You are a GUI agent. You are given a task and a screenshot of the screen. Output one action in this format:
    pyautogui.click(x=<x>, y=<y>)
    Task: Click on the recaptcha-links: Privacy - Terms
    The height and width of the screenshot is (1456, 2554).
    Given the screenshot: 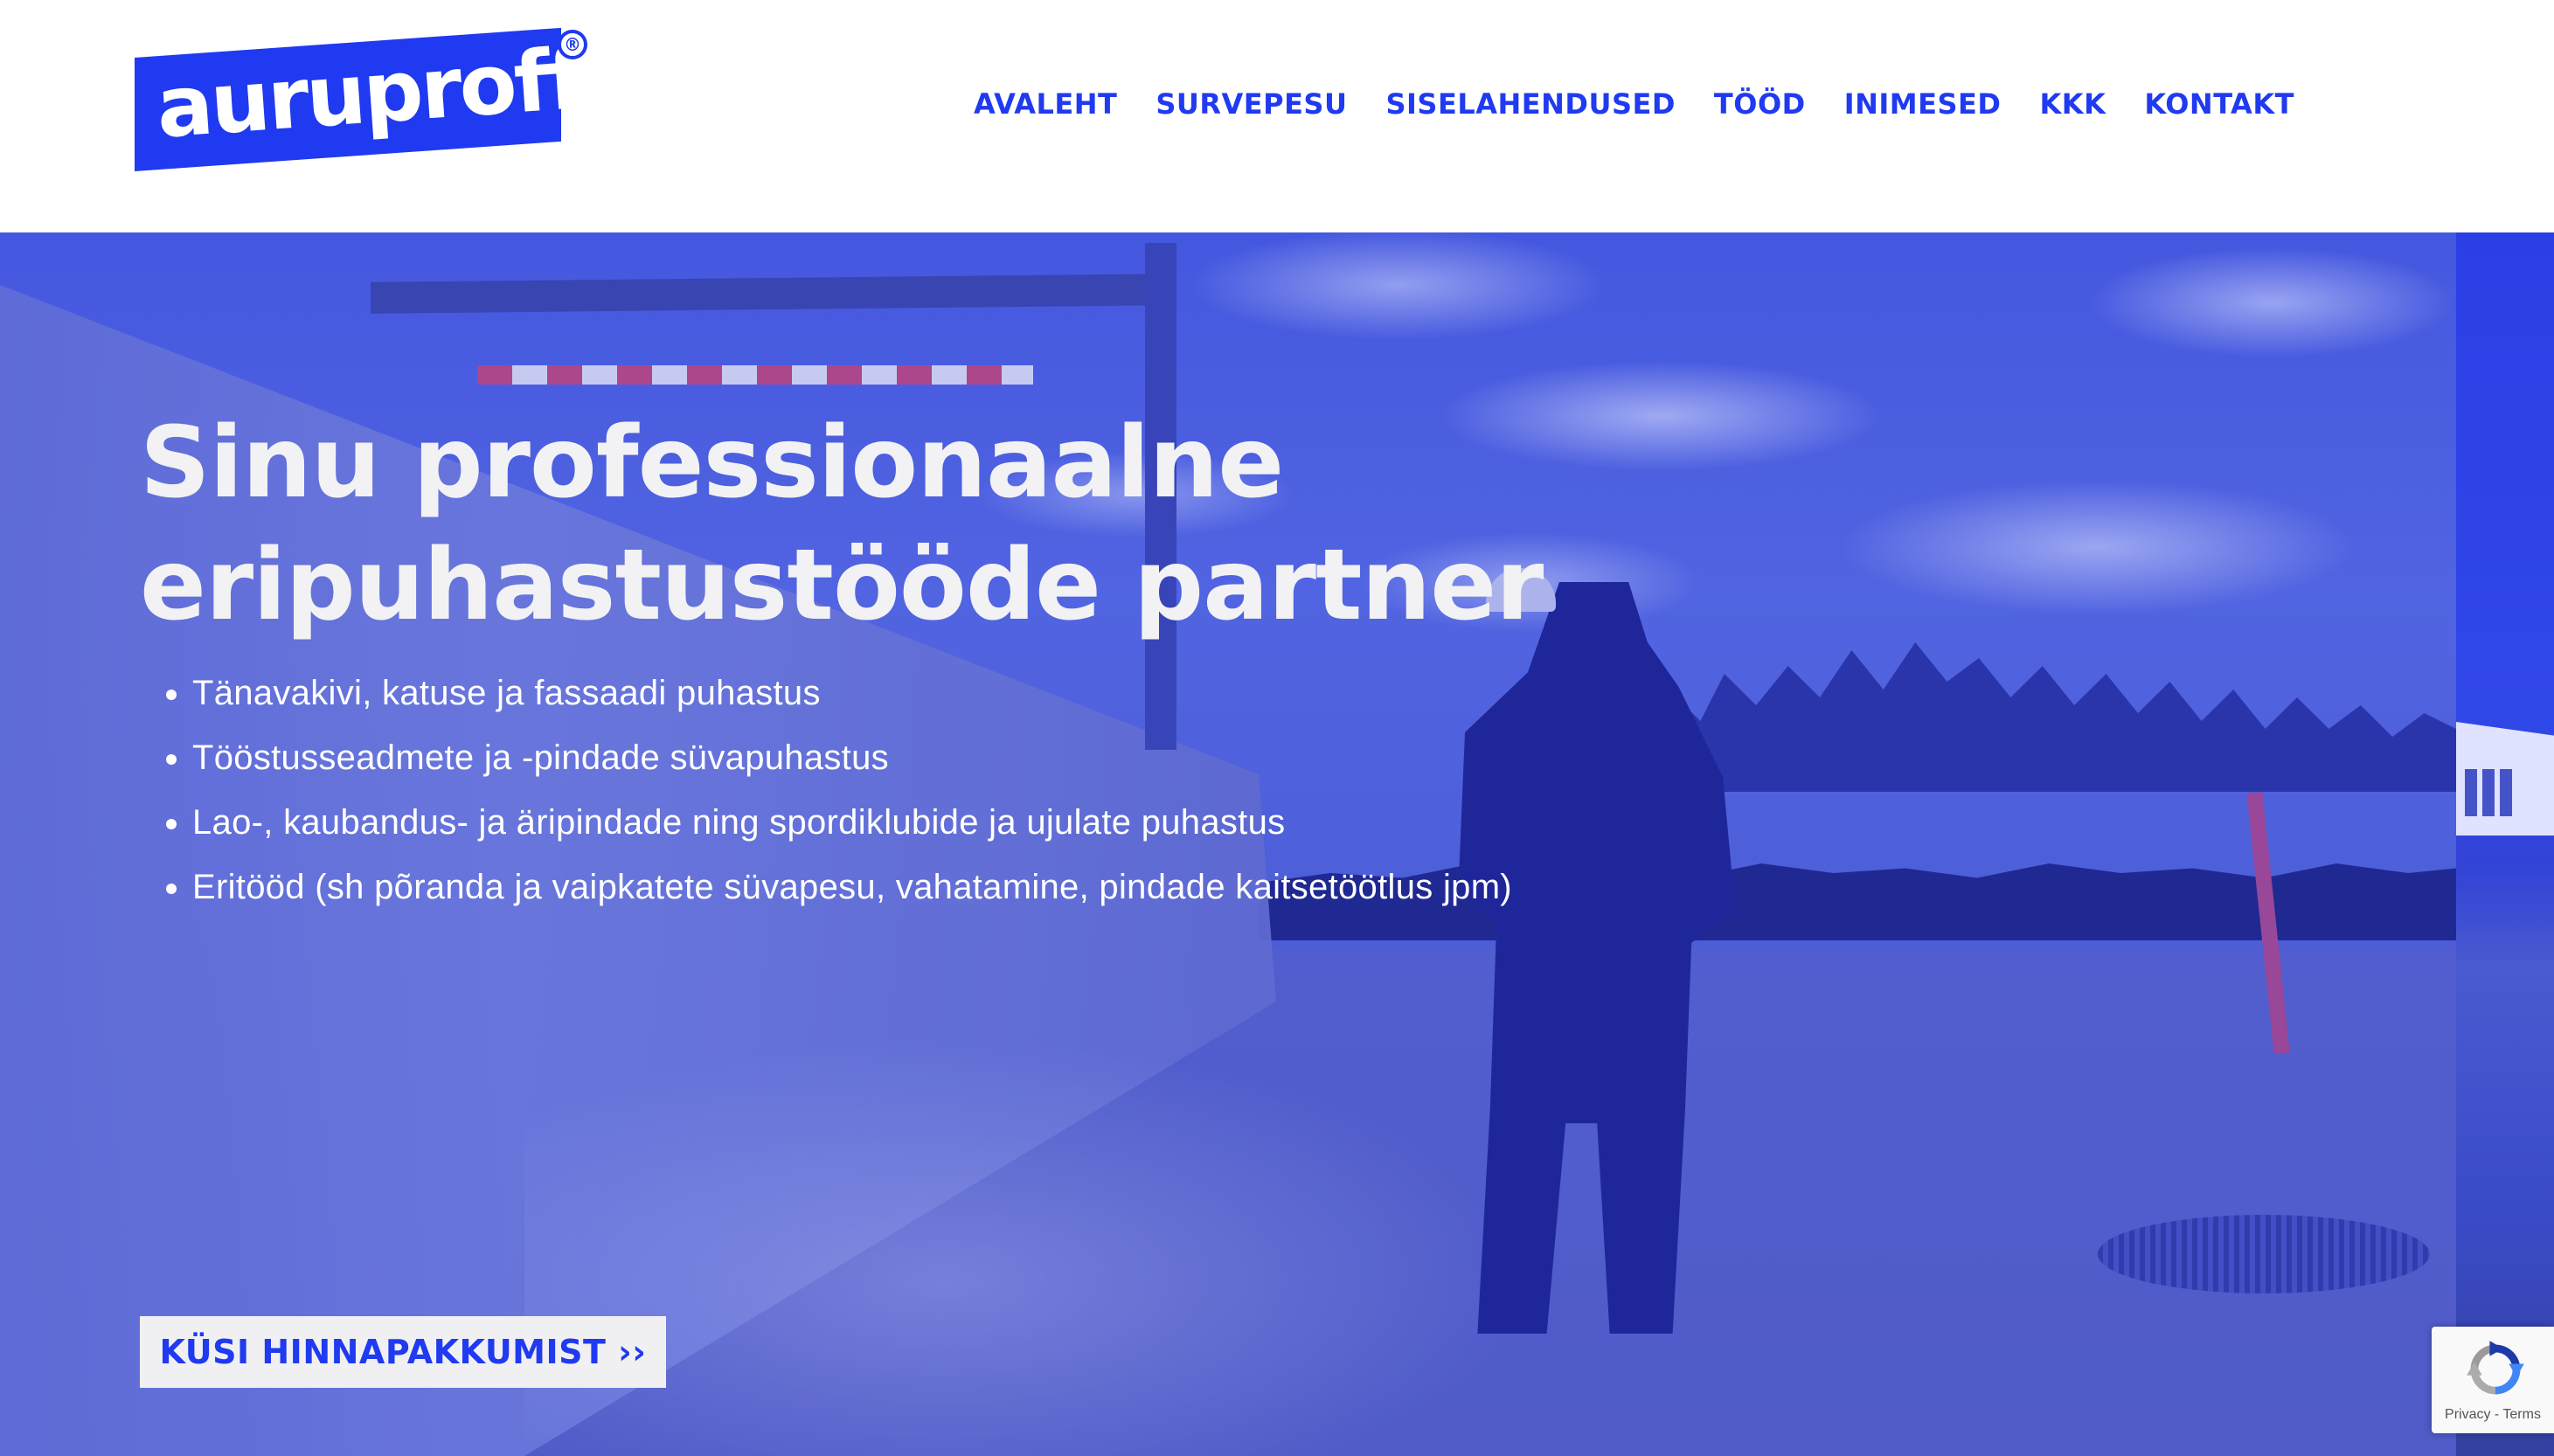 What is the action you would take?
    pyautogui.click(x=2493, y=1415)
    